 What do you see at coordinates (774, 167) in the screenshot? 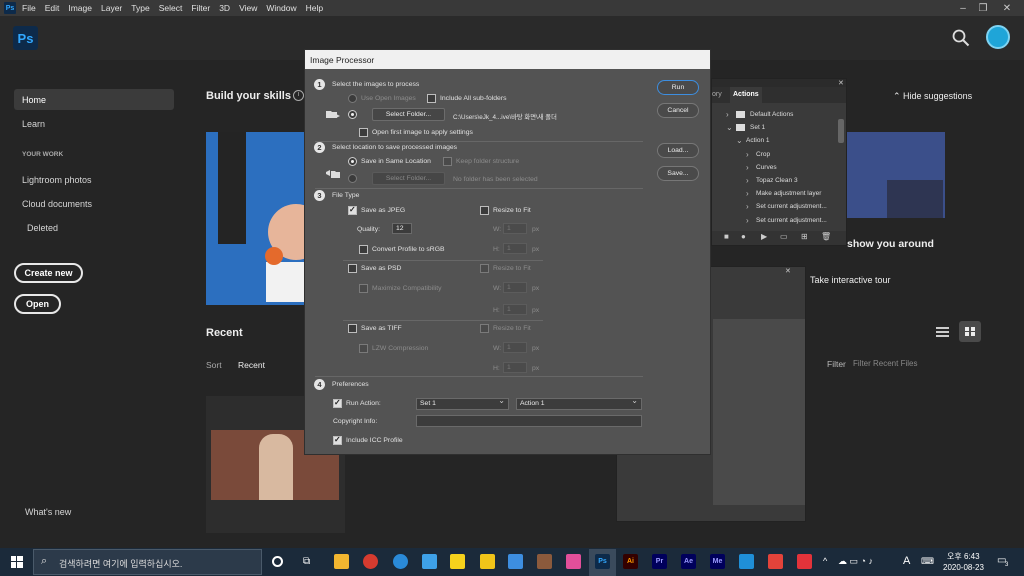
I see `action-row: › Curves` at bounding box center [774, 167].